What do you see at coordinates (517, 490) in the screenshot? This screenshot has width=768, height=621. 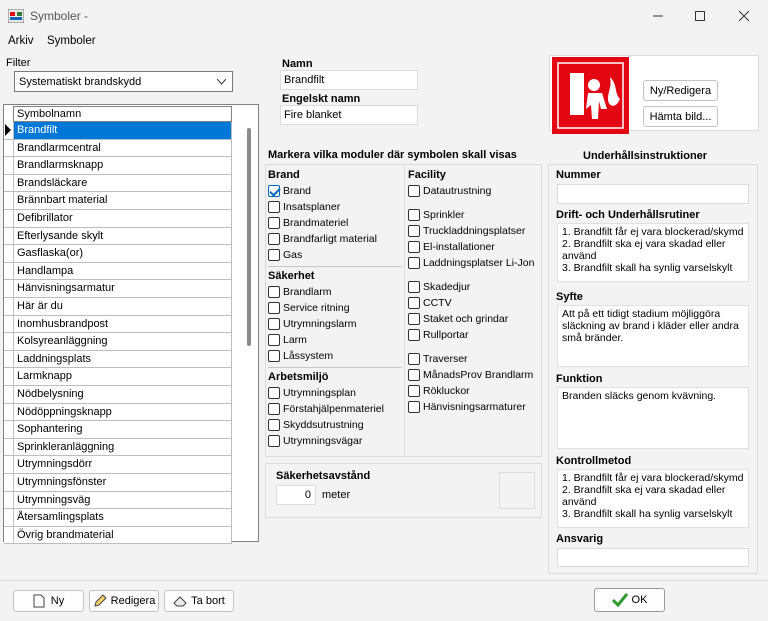 I see `color-swatch` at bounding box center [517, 490].